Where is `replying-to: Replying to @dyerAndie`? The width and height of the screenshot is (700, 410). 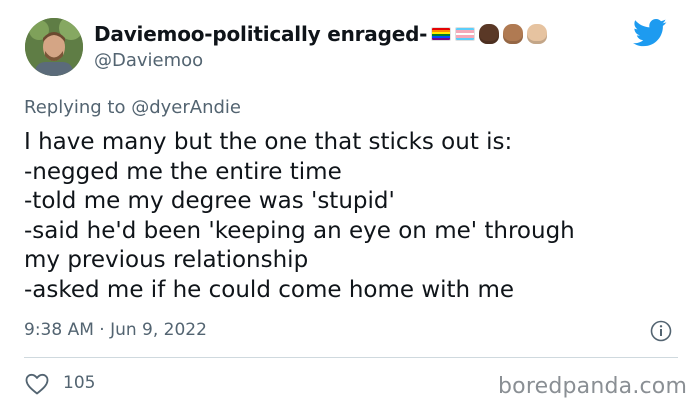
replying-to: Replying to @dyerAndie is located at coordinates (132, 107).